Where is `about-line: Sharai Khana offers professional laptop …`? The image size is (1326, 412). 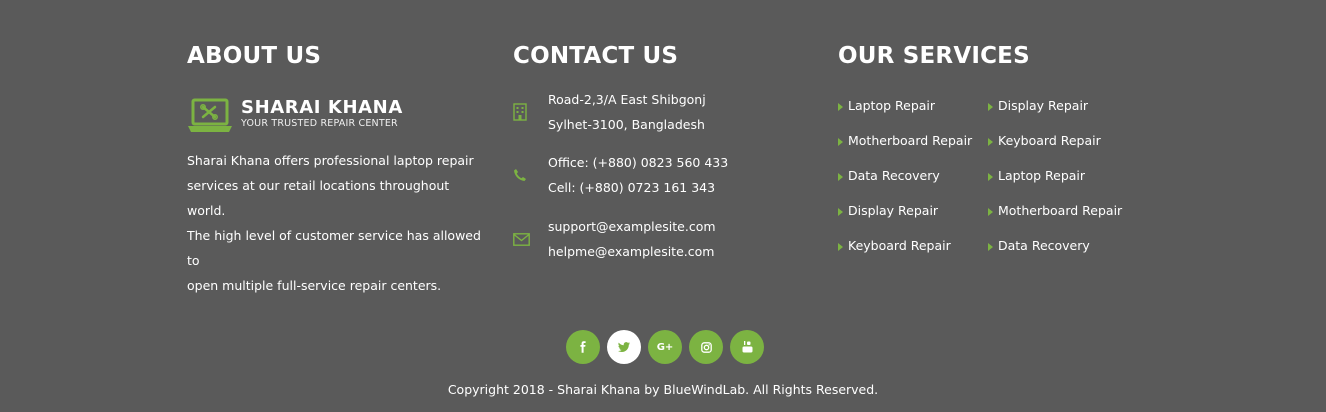 about-line: Sharai Khana offers professional laptop … is located at coordinates (330, 160).